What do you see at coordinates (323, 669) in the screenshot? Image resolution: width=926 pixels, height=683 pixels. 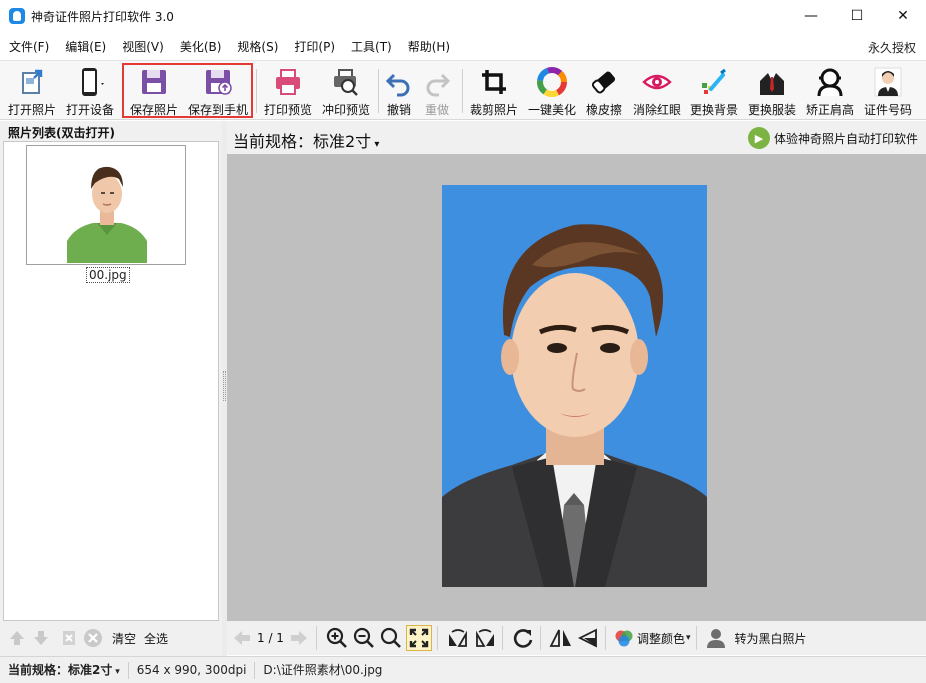 I see `status-file-path: D:\证件照素材\00.jpg` at bounding box center [323, 669].